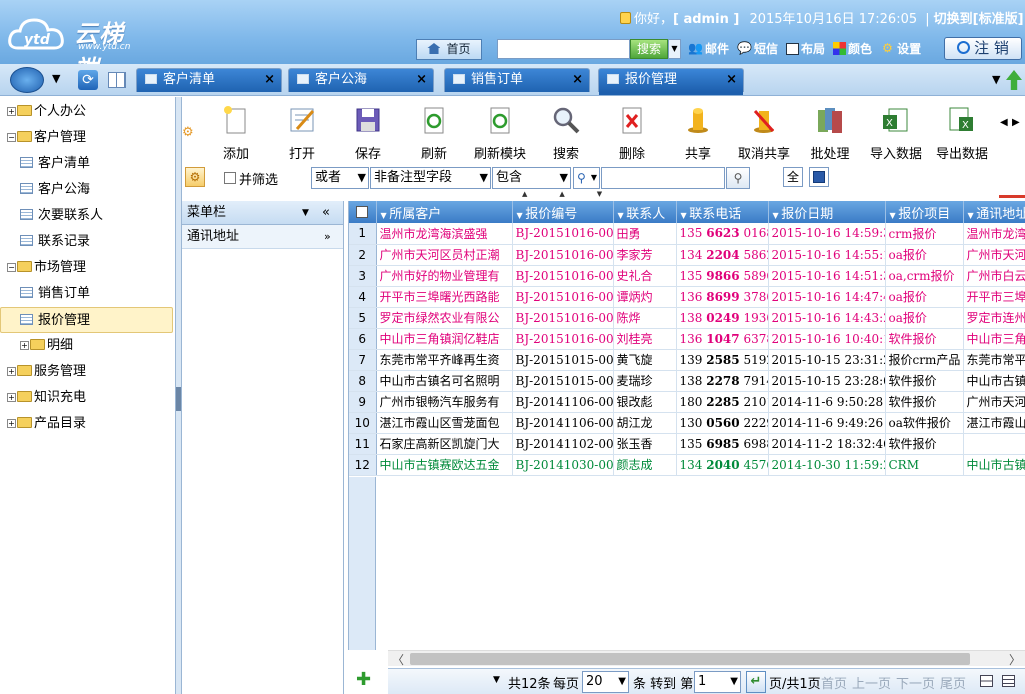  What do you see at coordinates (756, 682) in the screenshot?
I see `goto-button: ↵` at bounding box center [756, 682].